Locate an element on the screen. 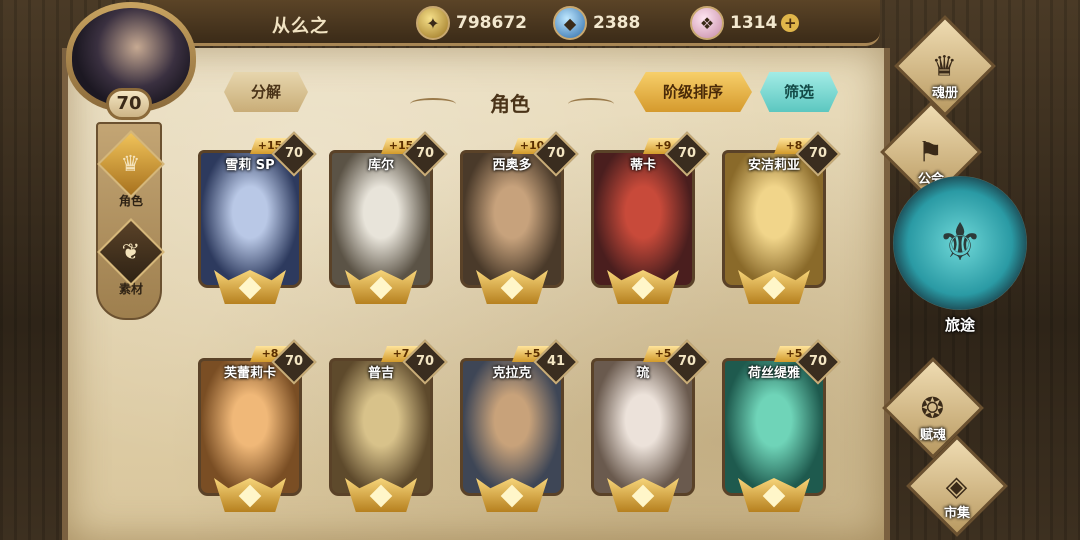  nav-soul-infuse: ❂ 赋魂 is located at coordinates (933, 408).